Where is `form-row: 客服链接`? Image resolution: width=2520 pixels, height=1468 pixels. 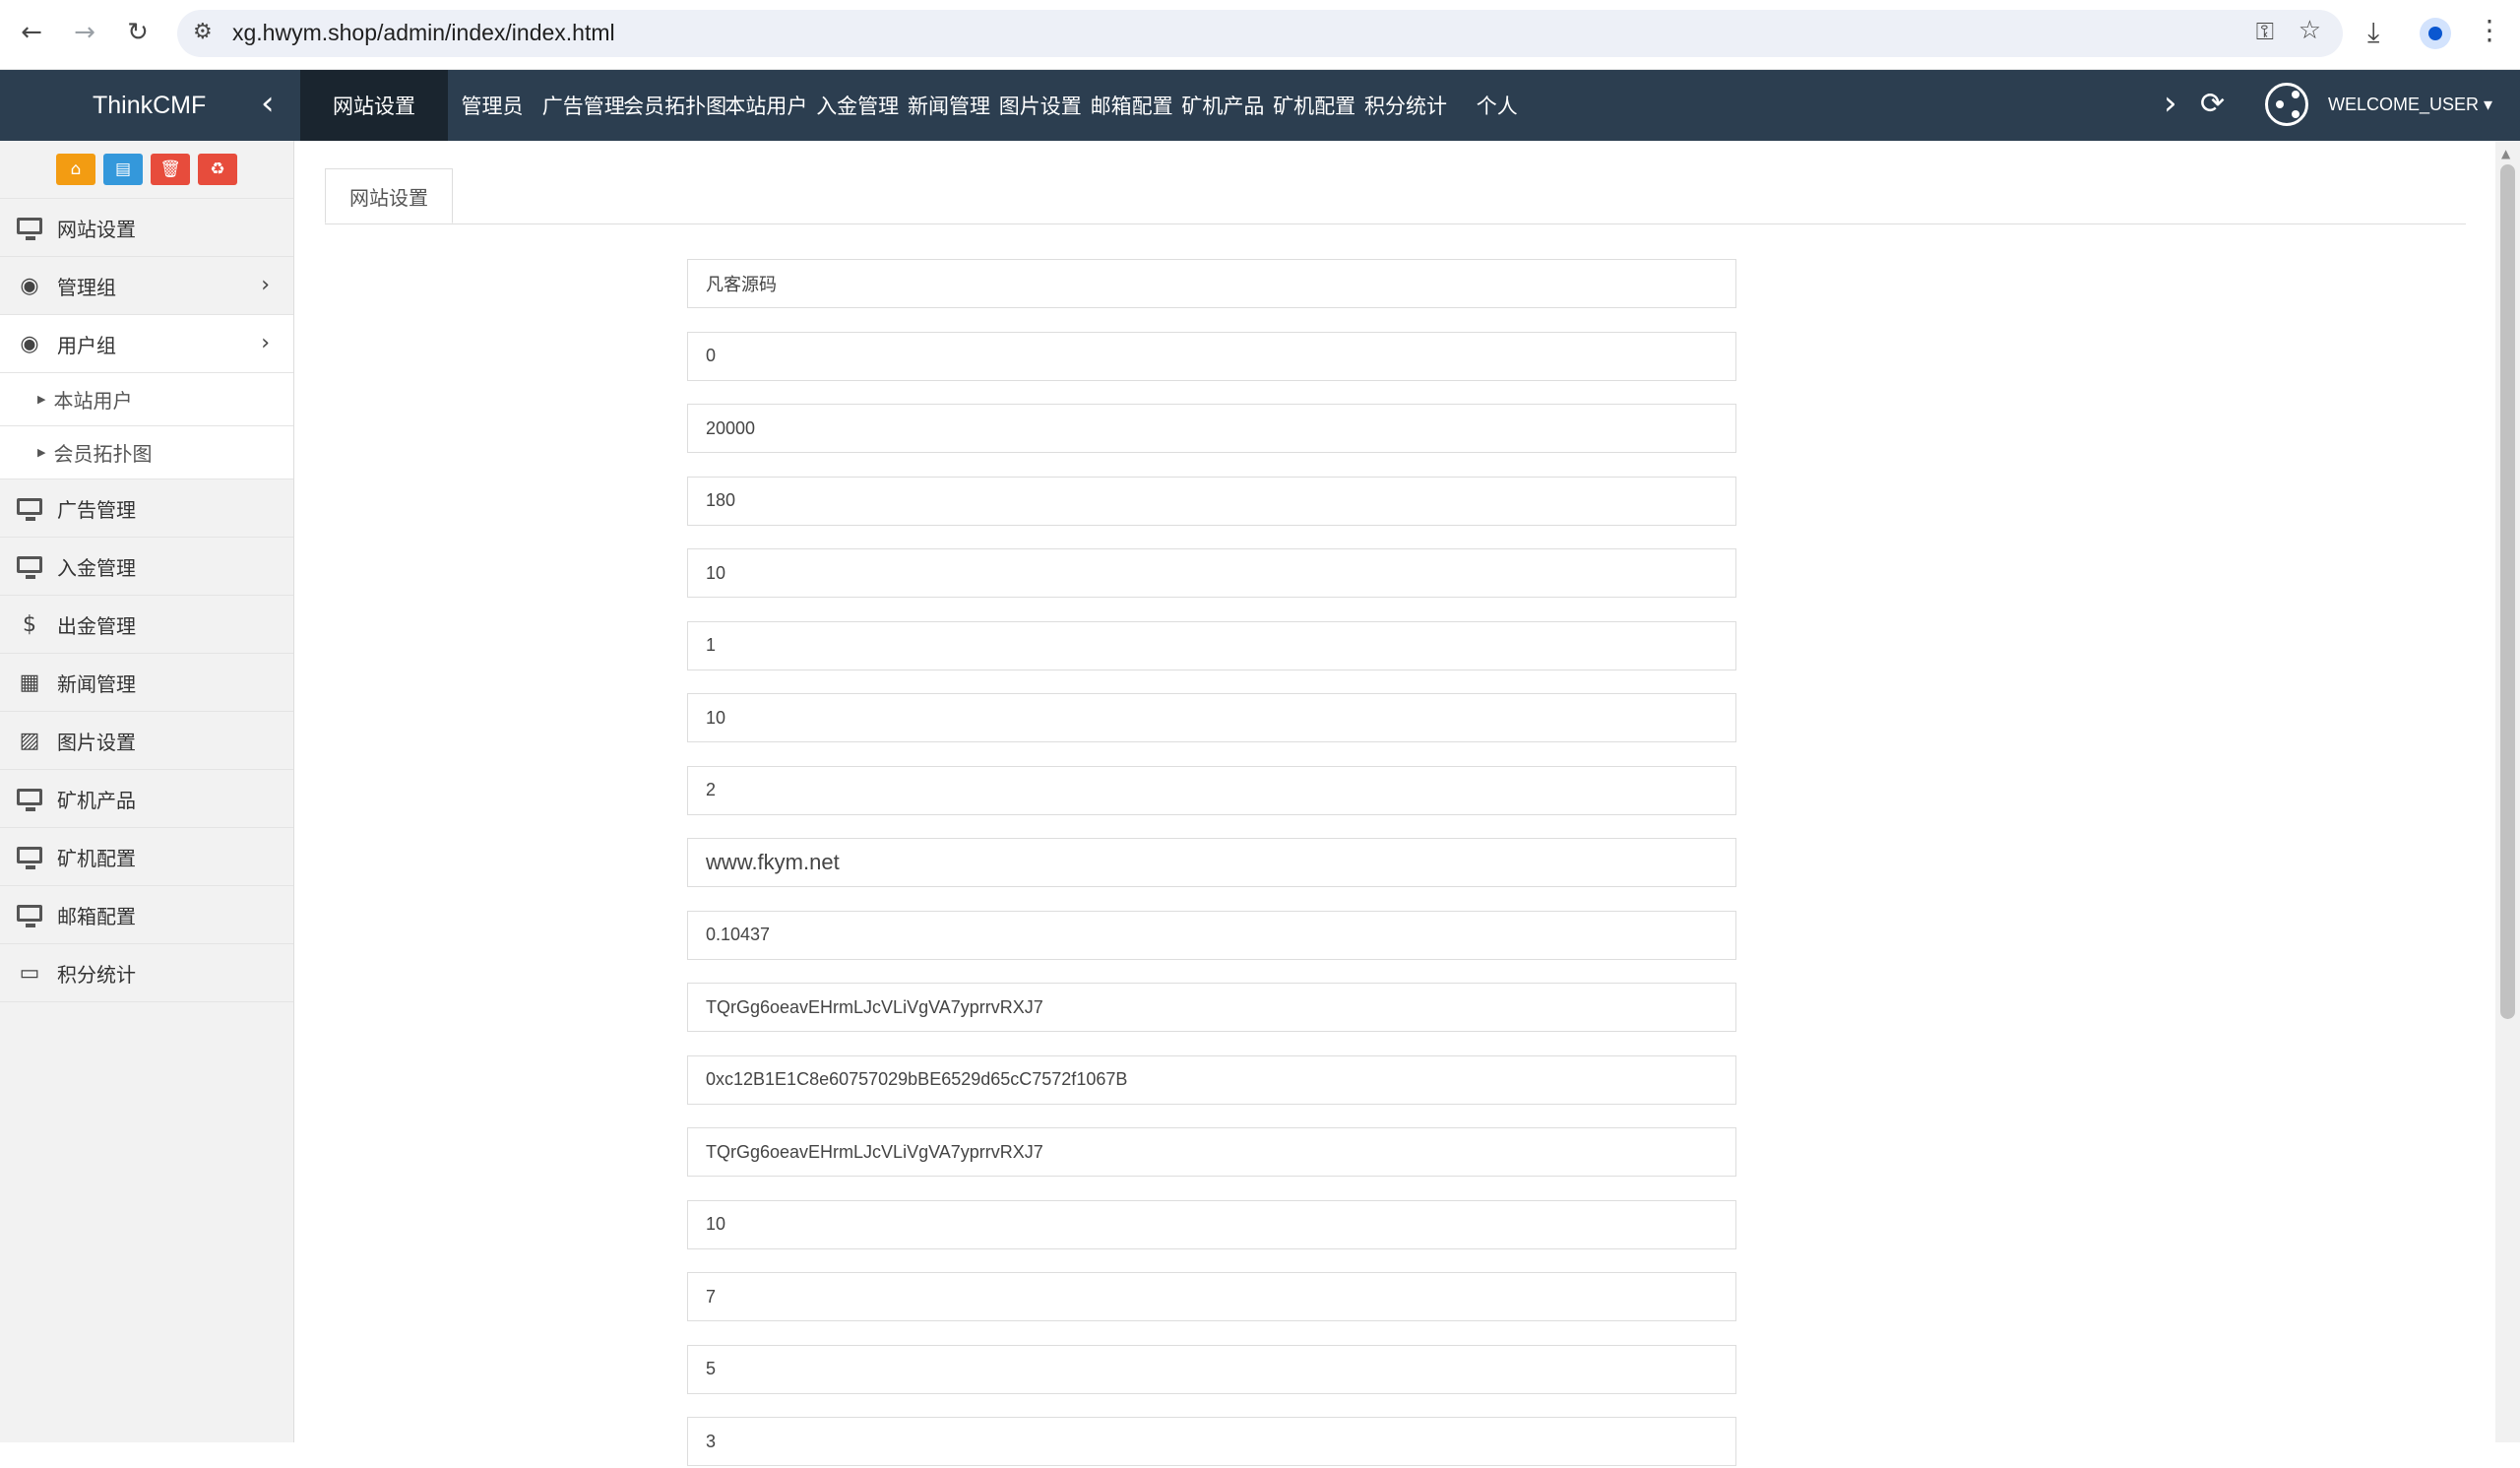 form-row: 客服链接 is located at coordinates (1181, 864).